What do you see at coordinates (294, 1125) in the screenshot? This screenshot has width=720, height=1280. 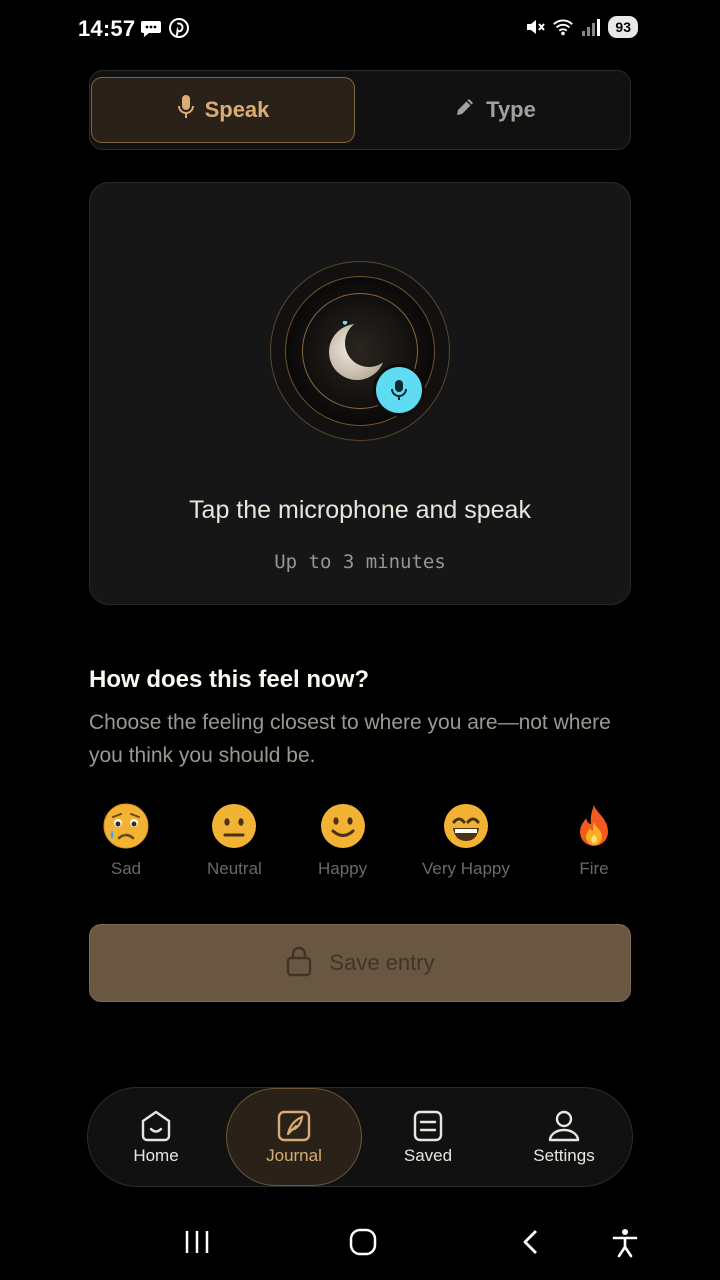 I see `journal-icon` at bounding box center [294, 1125].